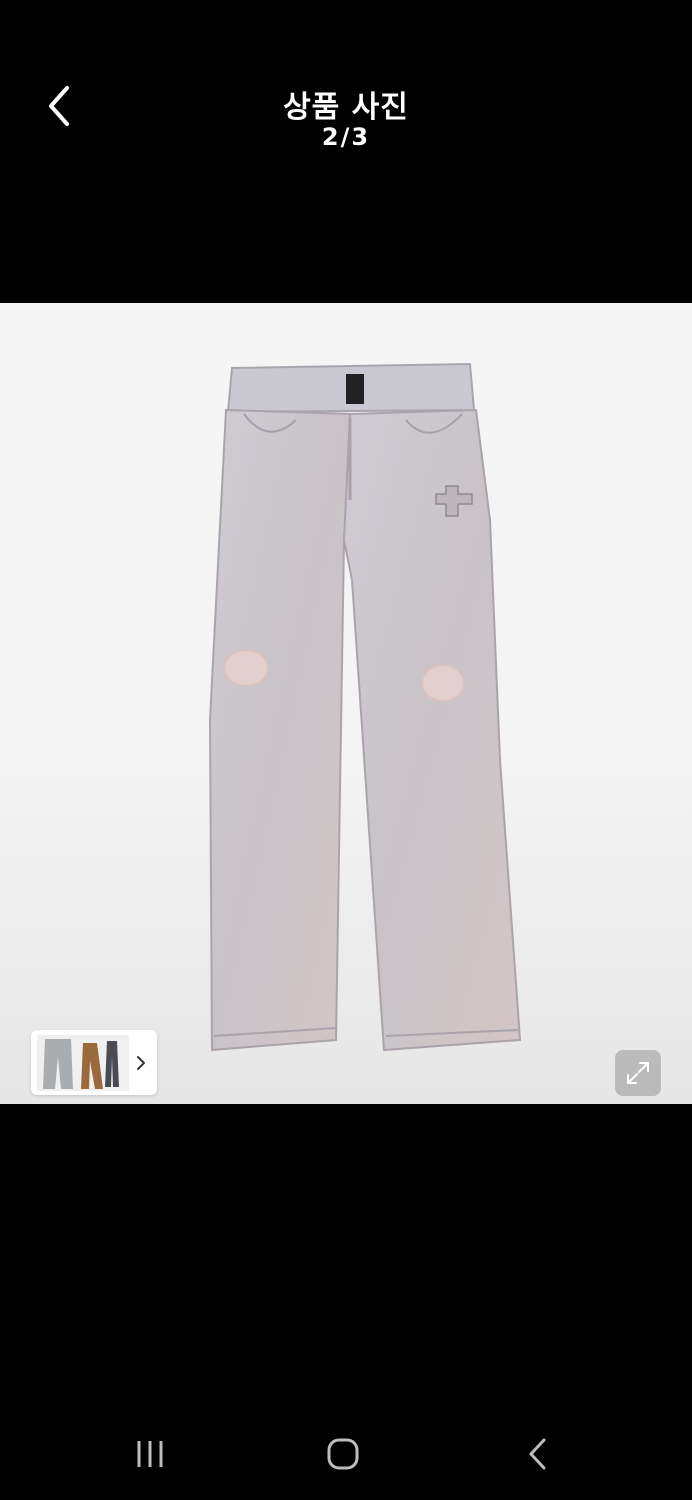 The image size is (692, 1500). I want to click on back-icon, so click(537, 1454).